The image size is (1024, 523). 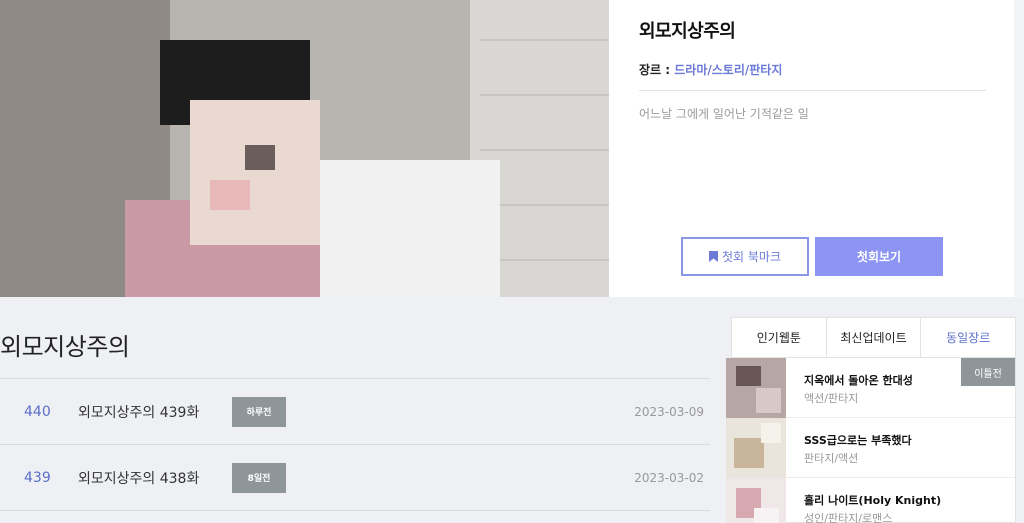 I want to click on sidebar-item-title: 지옥에서 돌아온 한대성, so click(x=858, y=380).